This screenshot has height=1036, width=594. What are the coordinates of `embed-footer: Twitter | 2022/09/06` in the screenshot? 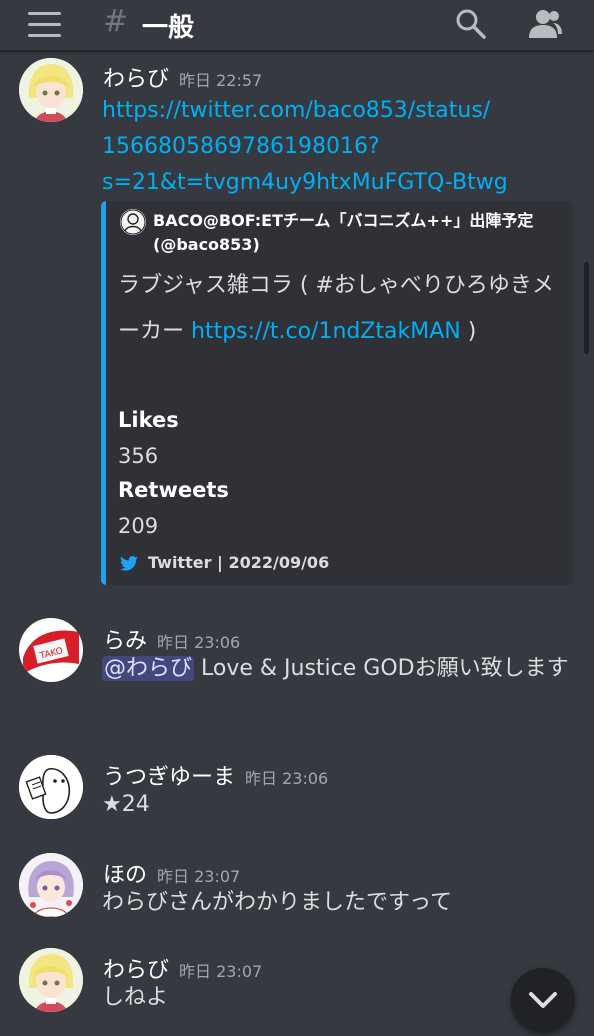 It's located at (224, 562).